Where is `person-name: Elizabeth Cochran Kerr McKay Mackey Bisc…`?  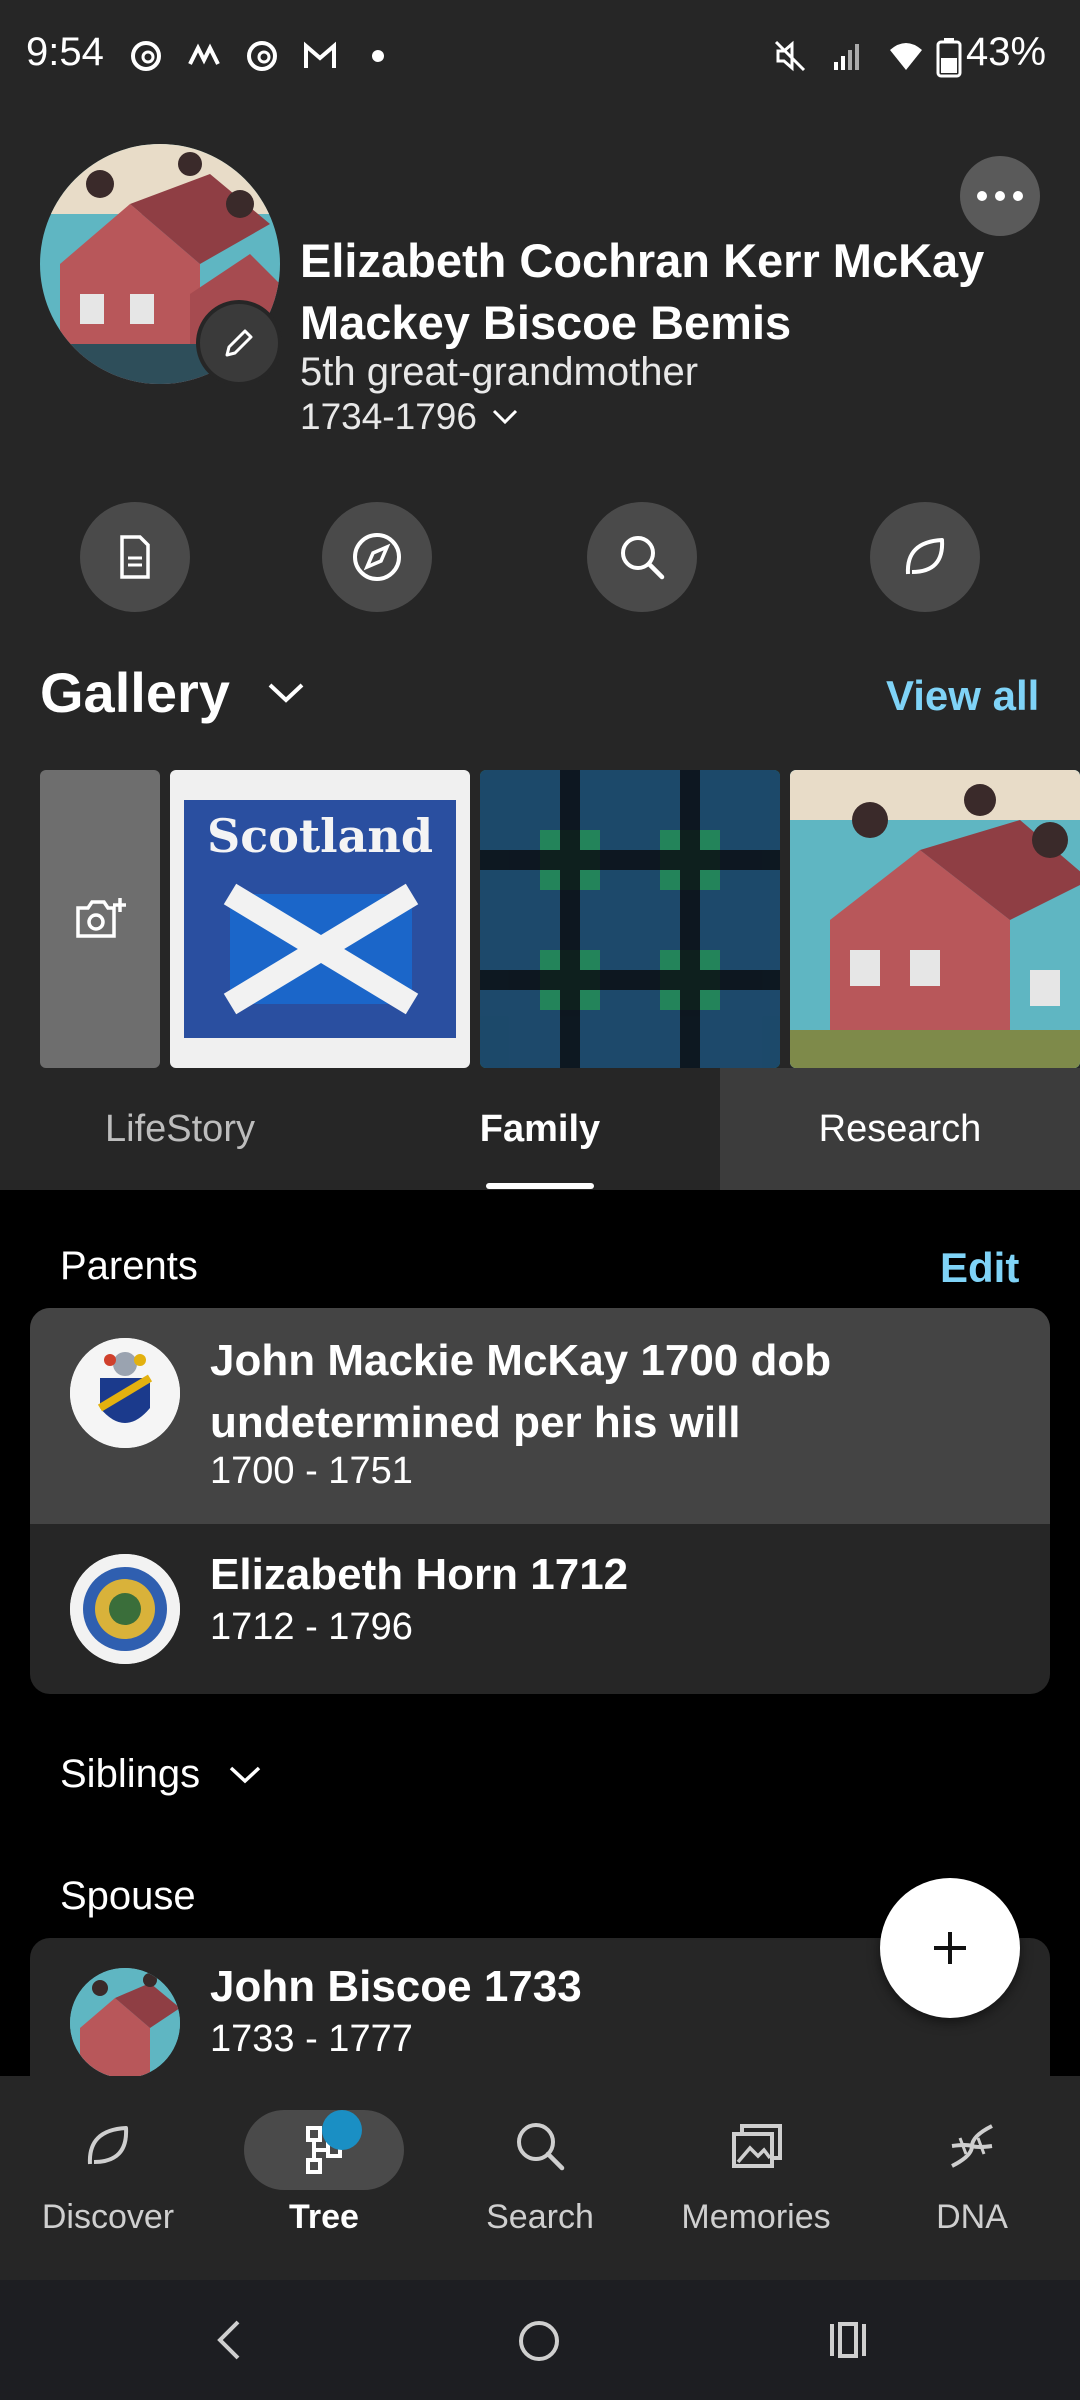
person-name: Elizabeth Cochran Kerr McKay Mackey Bisc… is located at coordinates (642, 291).